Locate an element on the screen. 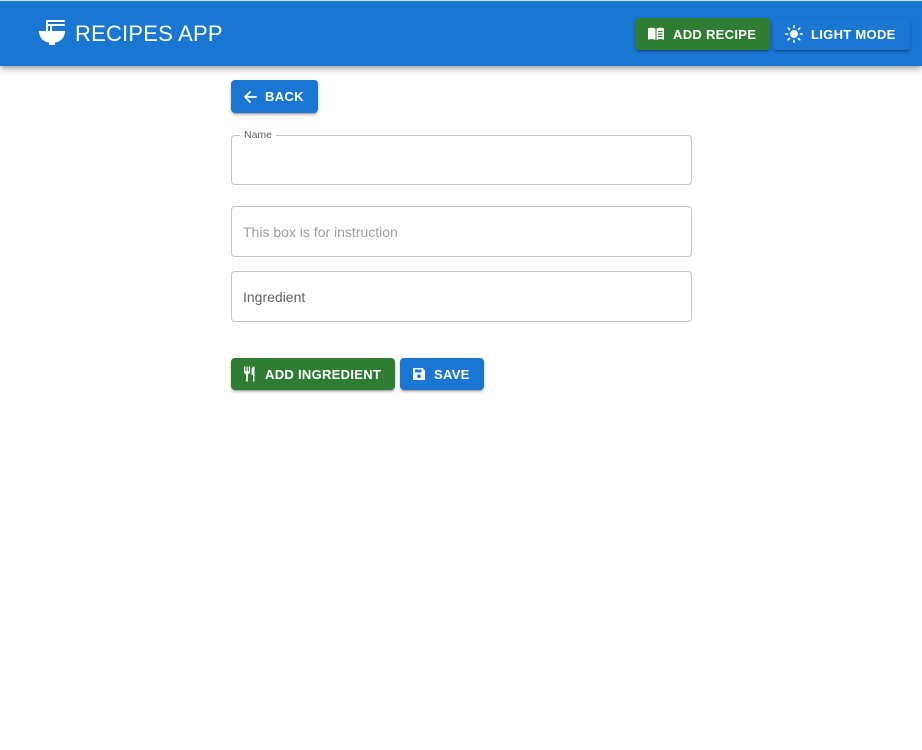 This screenshot has width=922, height=750. add-recipe-button: ADD RECIPE is located at coordinates (703, 34).